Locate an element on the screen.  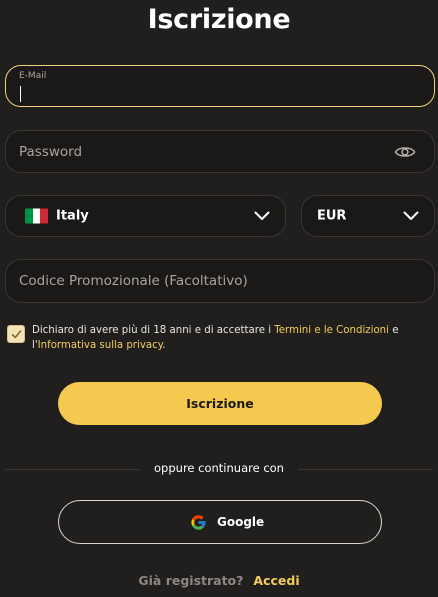
login-prompt: Già registrato? Accedi is located at coordinates (219, 580).